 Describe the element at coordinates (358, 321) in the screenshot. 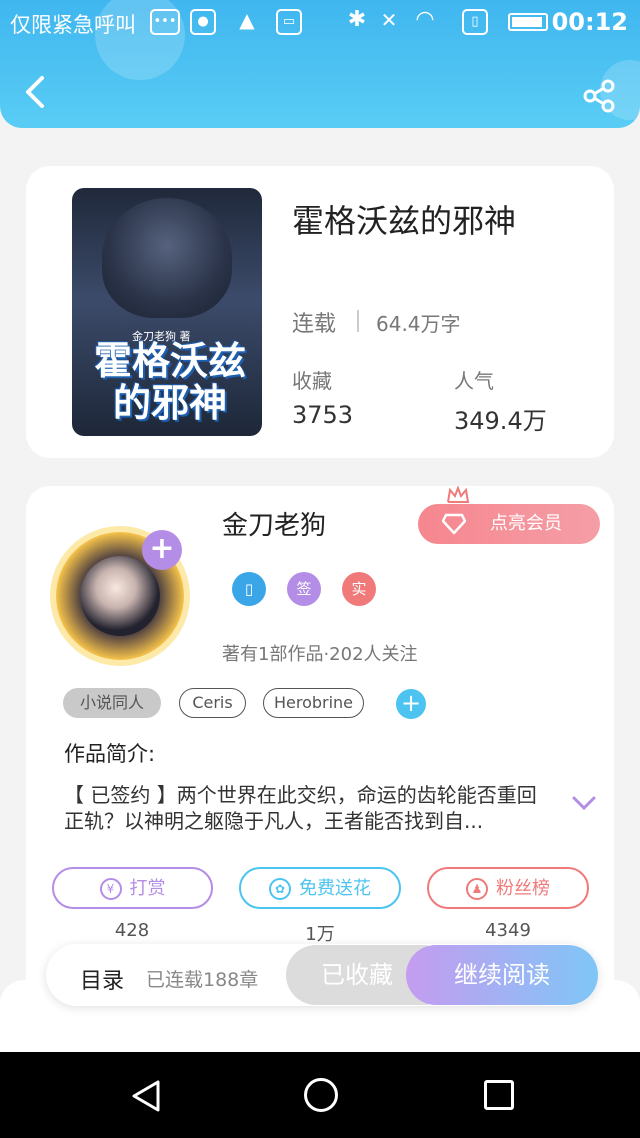

I see `divider` at that location.